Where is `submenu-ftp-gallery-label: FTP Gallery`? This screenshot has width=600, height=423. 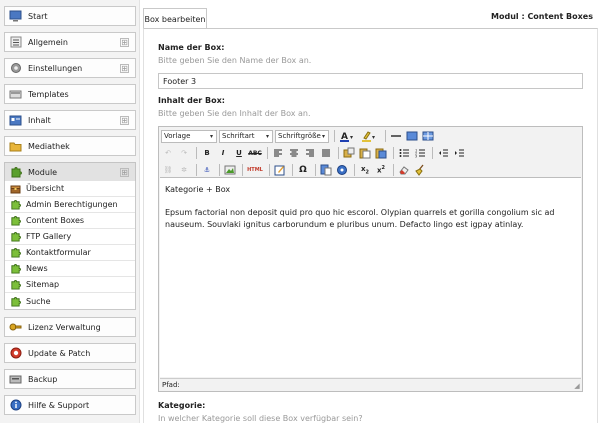 submenu-ftp-gallery-label: FTP Gallery is located at coordinates (49, 236).